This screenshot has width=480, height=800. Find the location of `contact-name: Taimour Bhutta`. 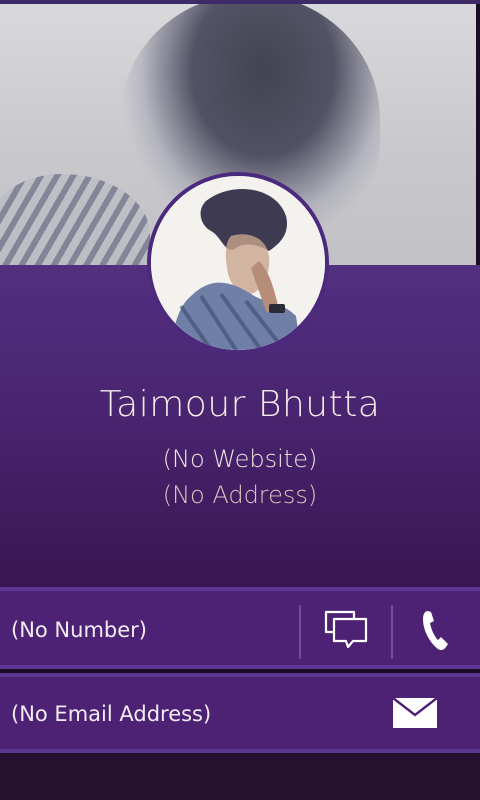

contact-name: Taimour Bhutta is located at coordinates (240, 404).